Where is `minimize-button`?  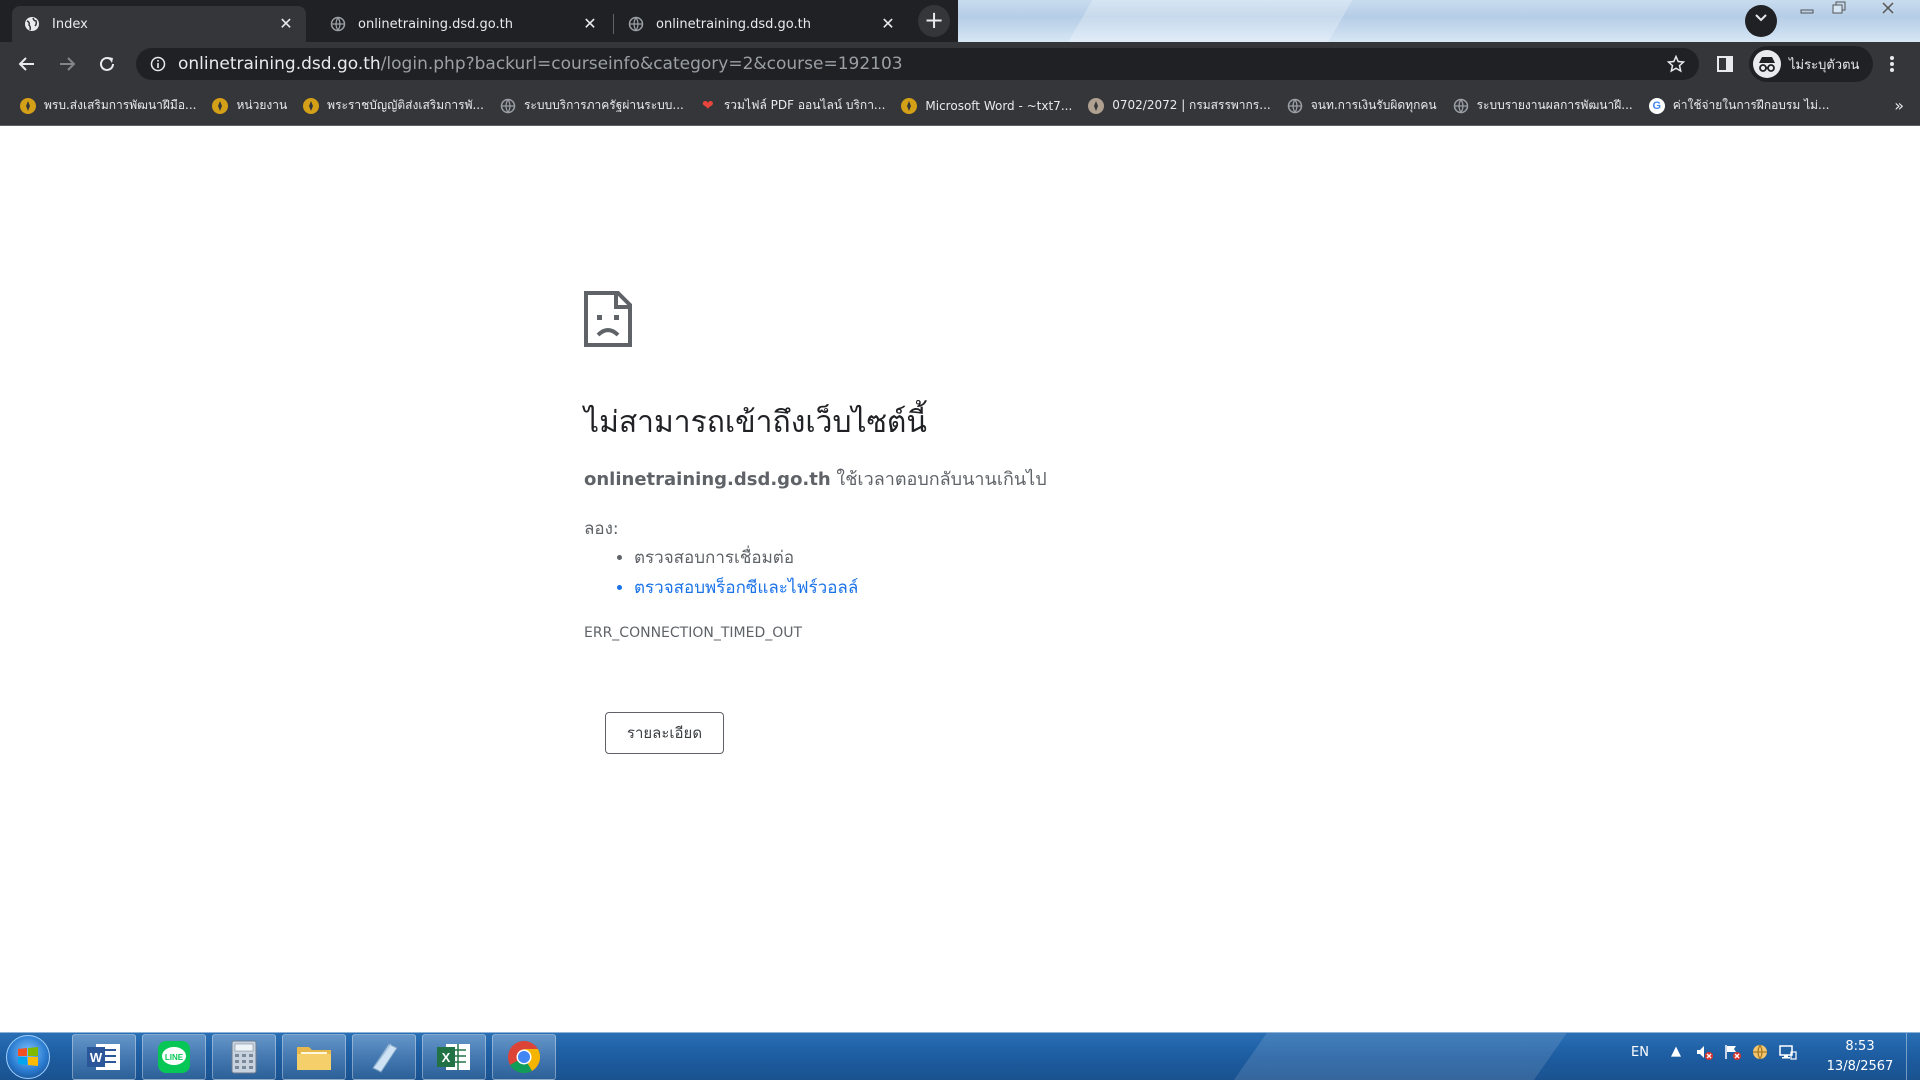 minimize-button is located at coordinates (1807, 11).